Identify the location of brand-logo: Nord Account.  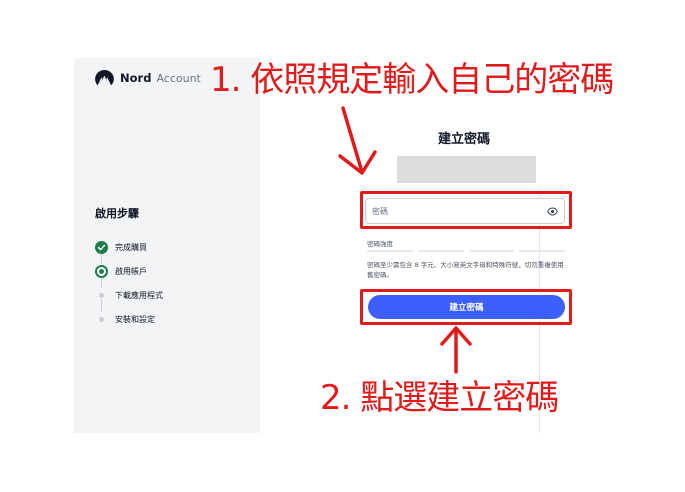
(148, 78).